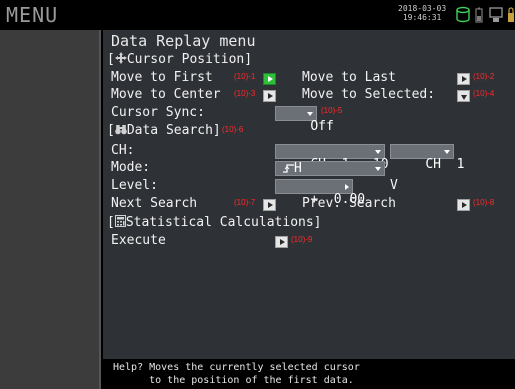  Describe the element at coordinates (233, 129) in the screenshot. I see `annotation-10-6: (10)-6` at that location.